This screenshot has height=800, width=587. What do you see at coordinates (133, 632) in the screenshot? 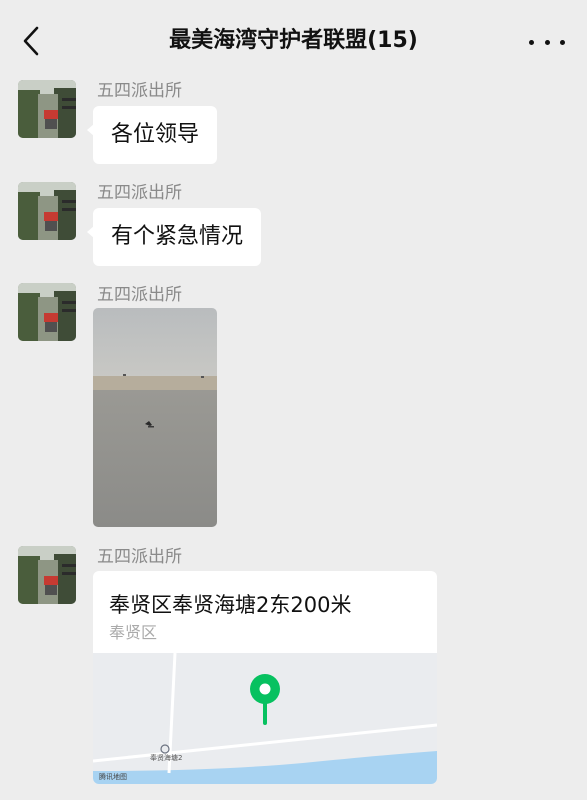
I see `location-subtitle: 奉贤区` at bounding box center [133, 632].